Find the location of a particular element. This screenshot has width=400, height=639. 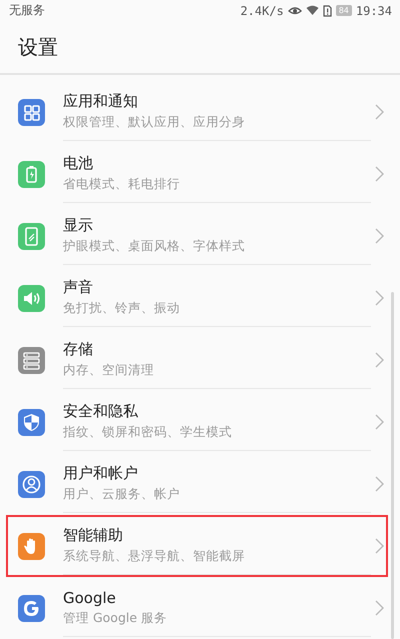

setting-subtitle: 权限管理、默认应用、应用分身 is located at coordinates (154, 122).